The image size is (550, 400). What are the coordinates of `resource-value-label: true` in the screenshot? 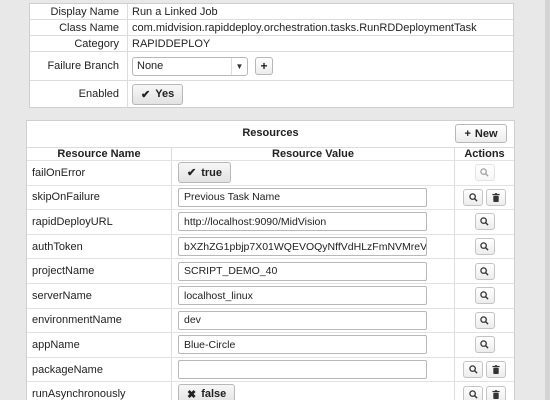 It's located at (211, 172).